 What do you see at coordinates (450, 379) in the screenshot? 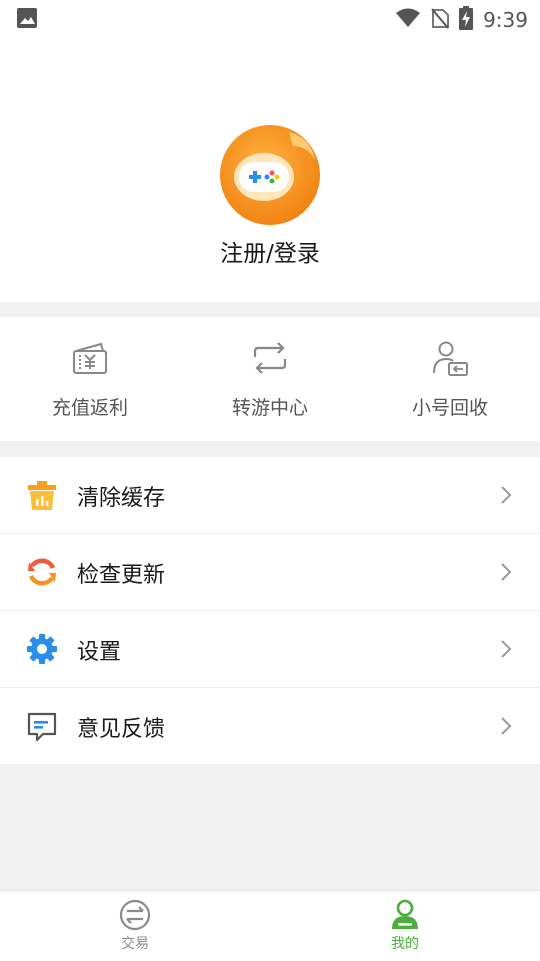
I see `account-recycle-button: 小号回收` at bounding box center [450, 379].